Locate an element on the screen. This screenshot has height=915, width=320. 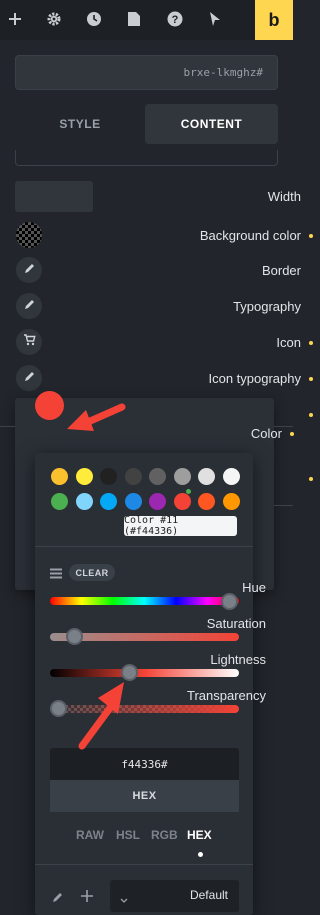
lightness-slider is located at coordinates (144, 673).